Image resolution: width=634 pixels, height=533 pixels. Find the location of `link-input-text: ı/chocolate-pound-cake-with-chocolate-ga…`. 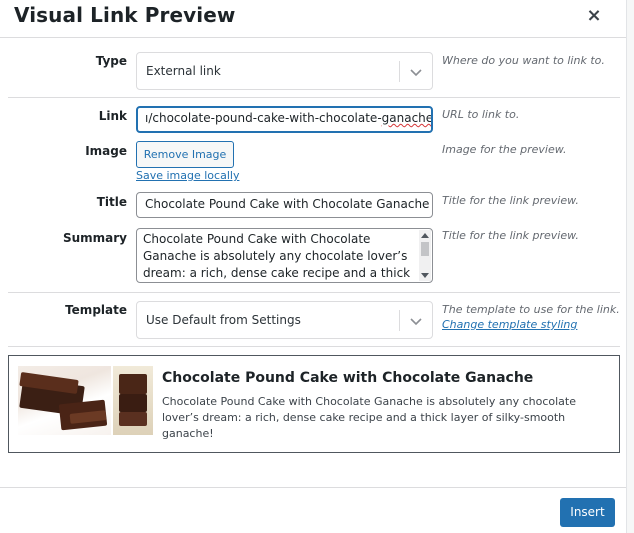

link-input-text: ı/chocolate-pound-cake-with-chocolate-ga… is located at coordinates (289, 118).